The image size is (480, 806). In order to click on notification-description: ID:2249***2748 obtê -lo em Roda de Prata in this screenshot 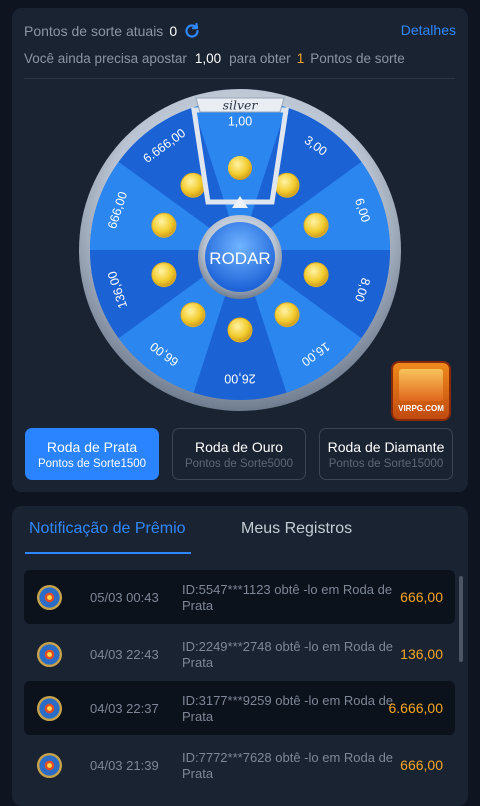, I will do `click(288, 654)`.